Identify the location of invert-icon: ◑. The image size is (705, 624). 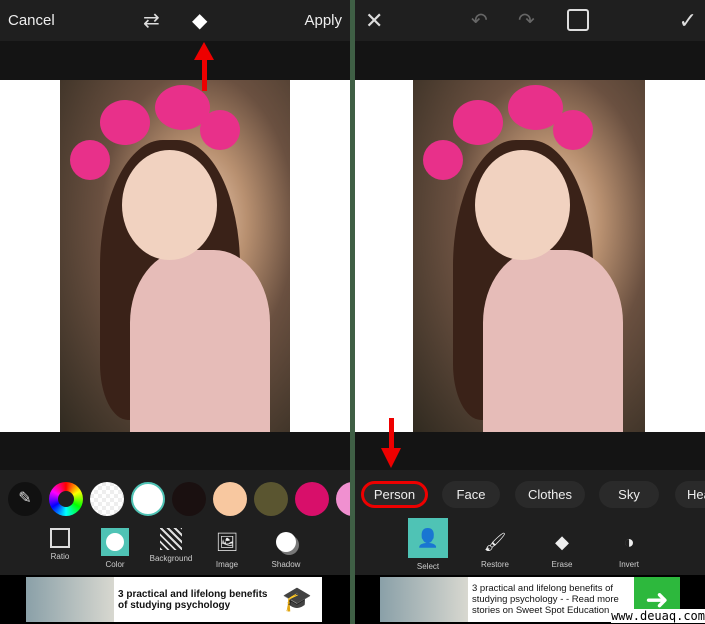
(629, 541).